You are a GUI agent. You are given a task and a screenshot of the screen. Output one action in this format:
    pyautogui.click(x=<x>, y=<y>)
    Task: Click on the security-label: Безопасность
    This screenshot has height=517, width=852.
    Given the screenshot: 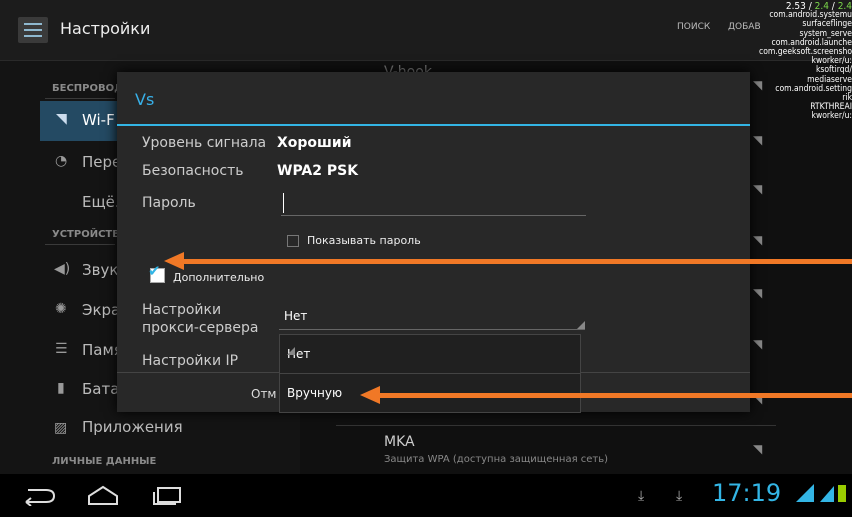 What is the action you would take?
    pyautogui.click(x=193, y=171)
    